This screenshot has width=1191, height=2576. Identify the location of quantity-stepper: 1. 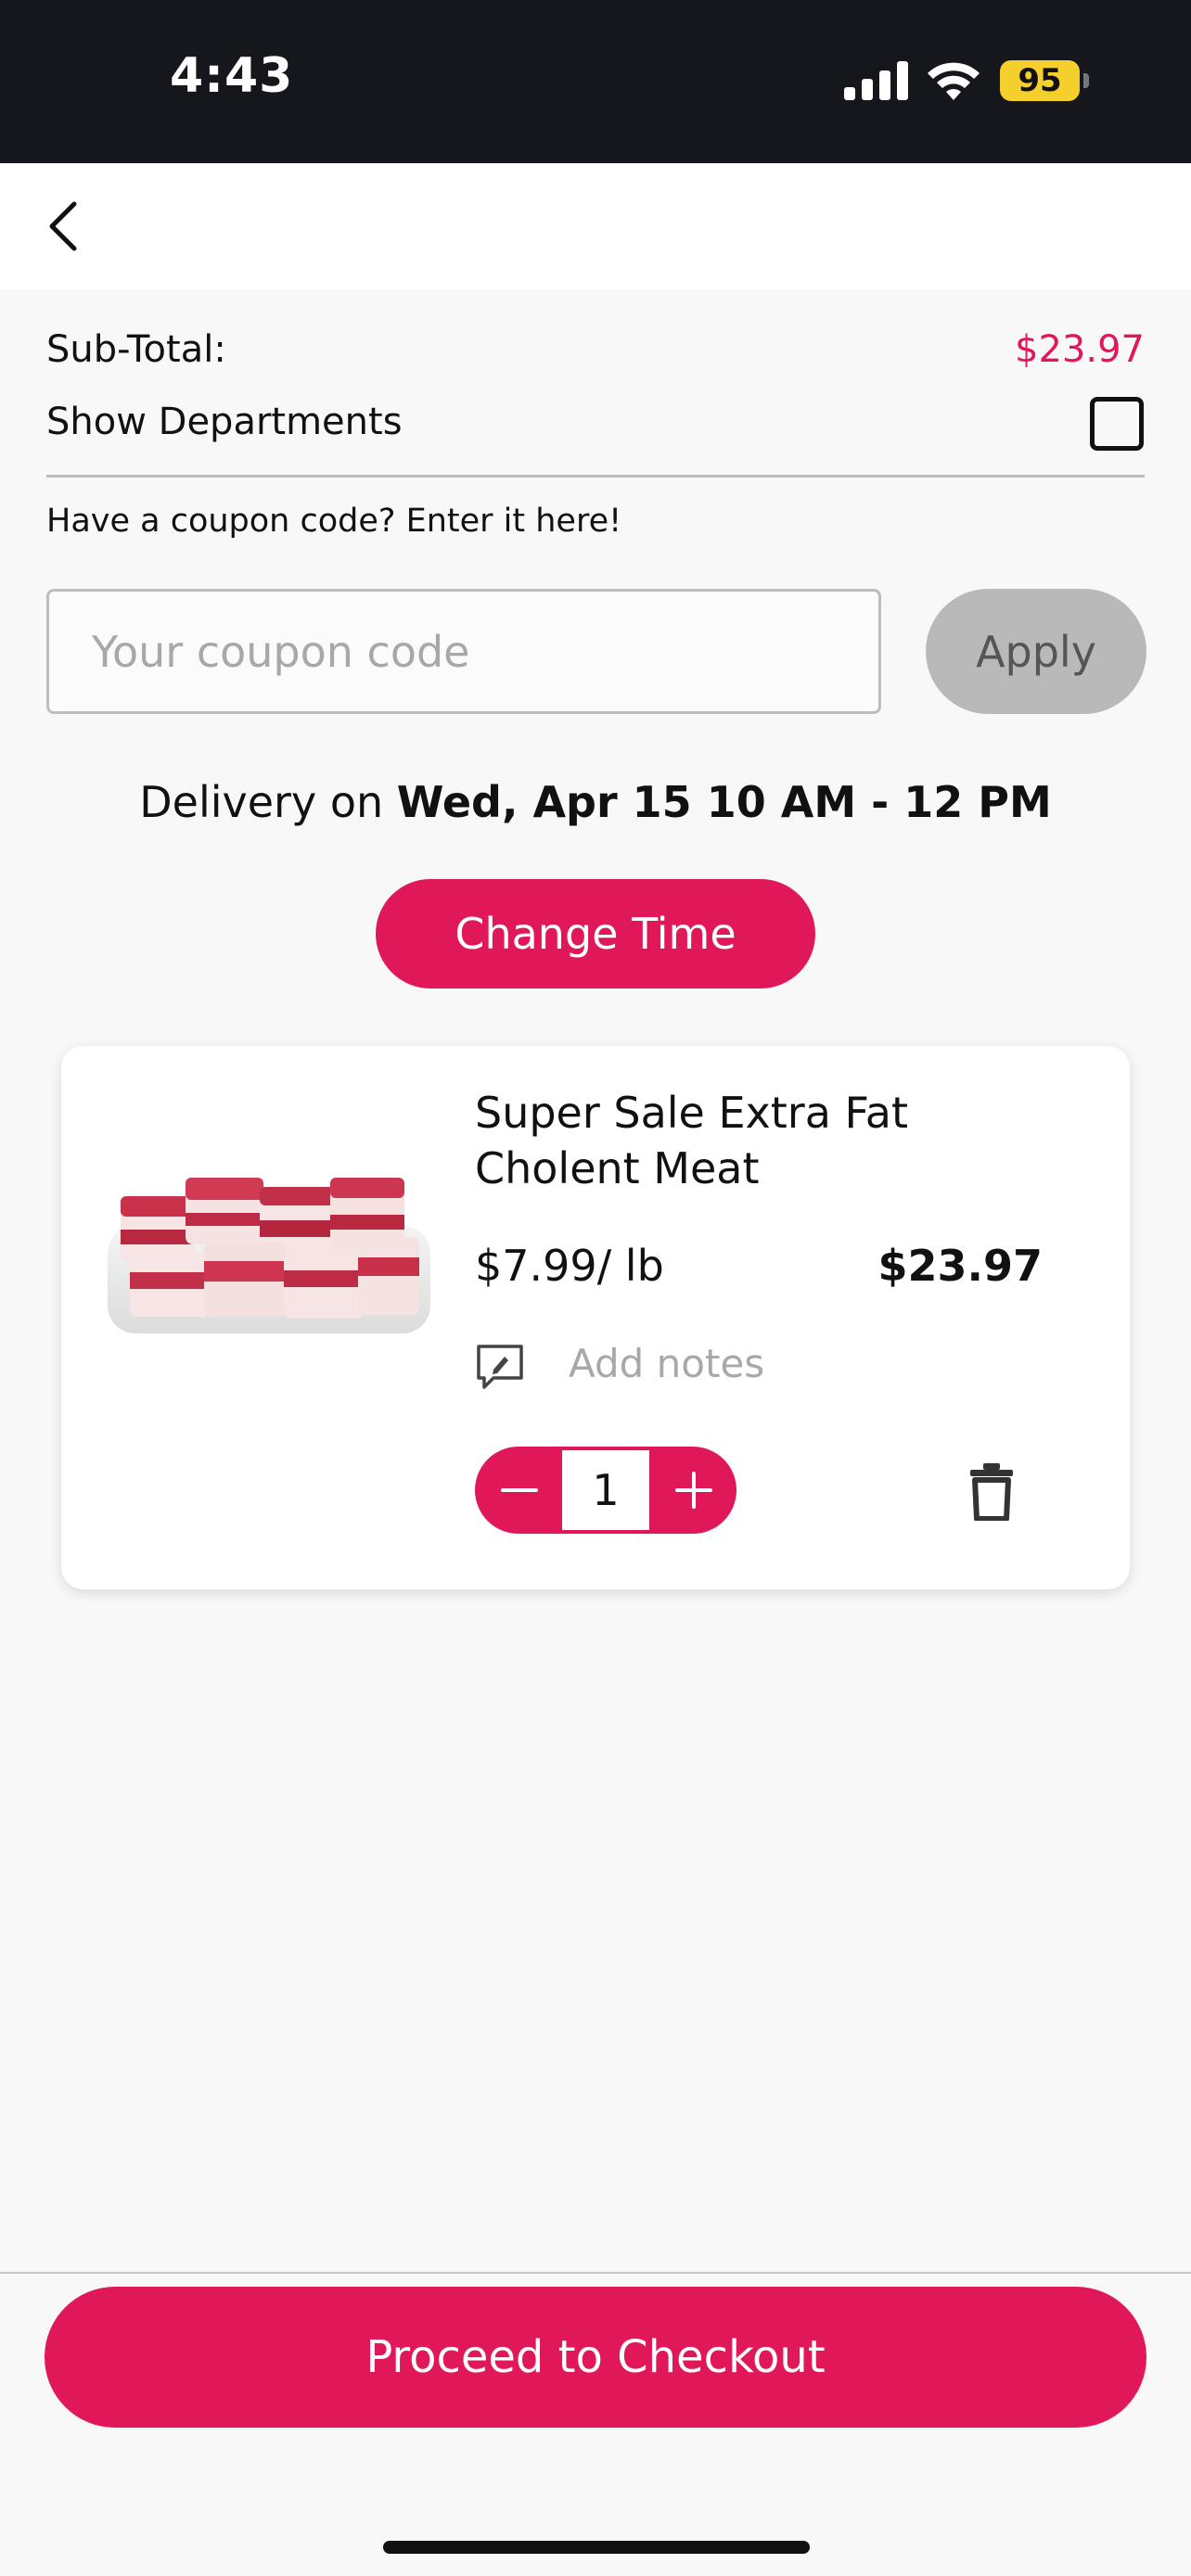
(605, 1491).